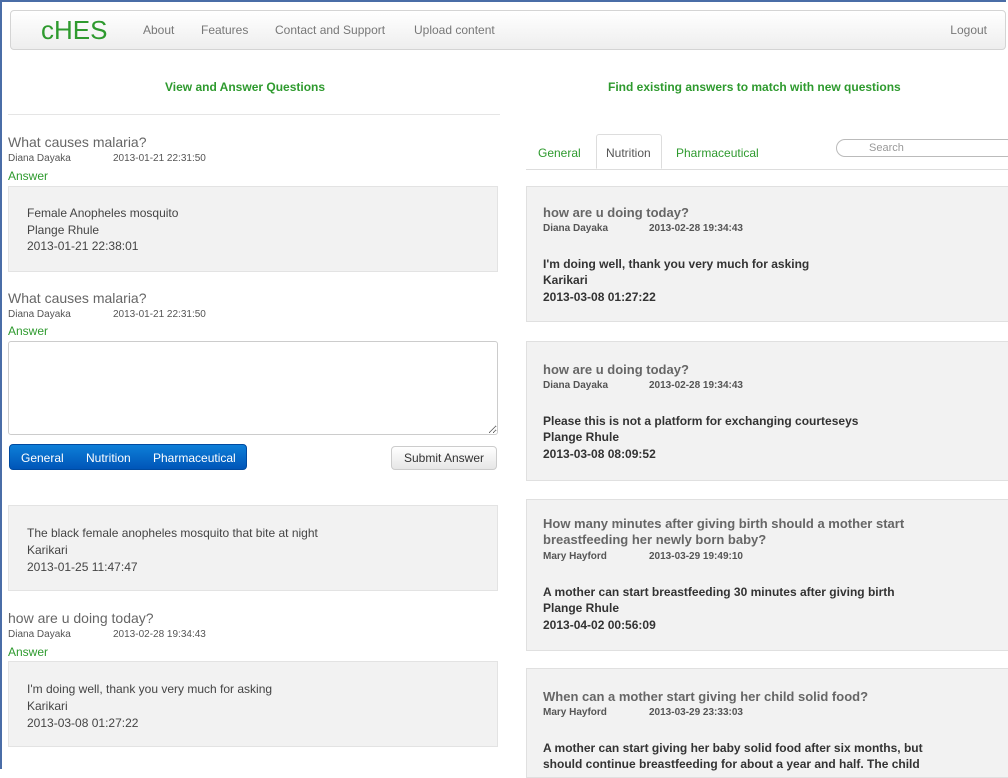  I want to click on card-answer-date: 2013-03-08 01:27:22, so click(599, 297).